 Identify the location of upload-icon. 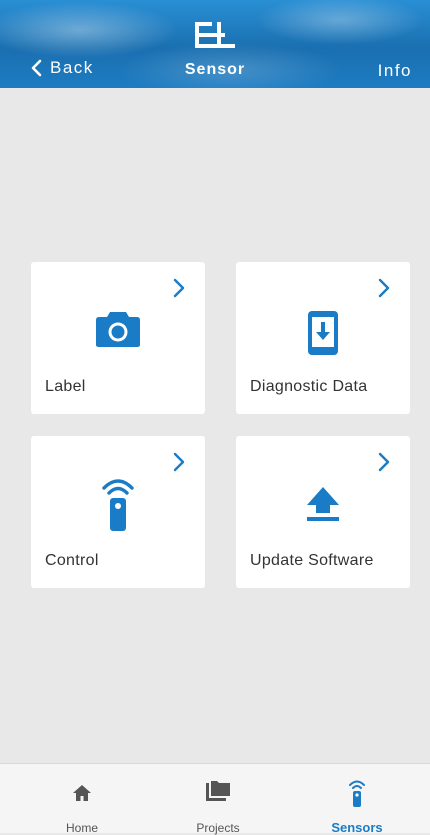
(323, 504).